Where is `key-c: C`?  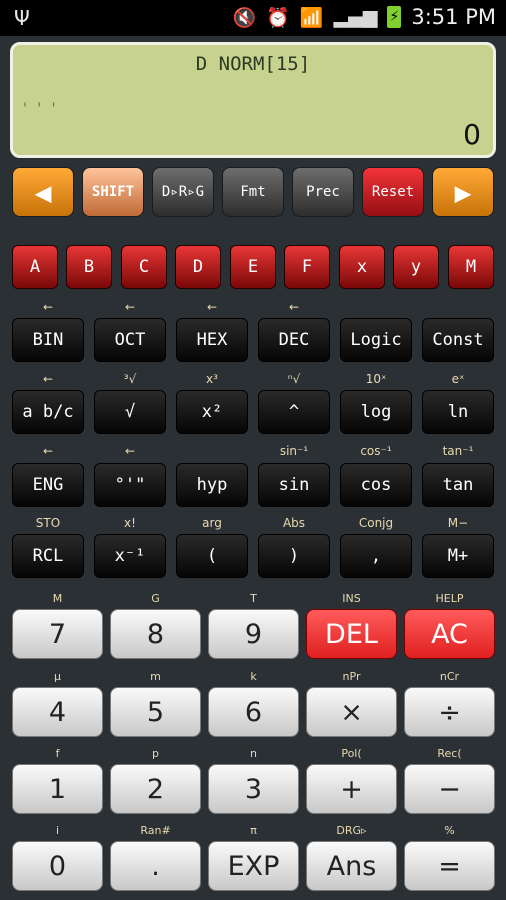
key-c: C is located at coordinates (144, 267).